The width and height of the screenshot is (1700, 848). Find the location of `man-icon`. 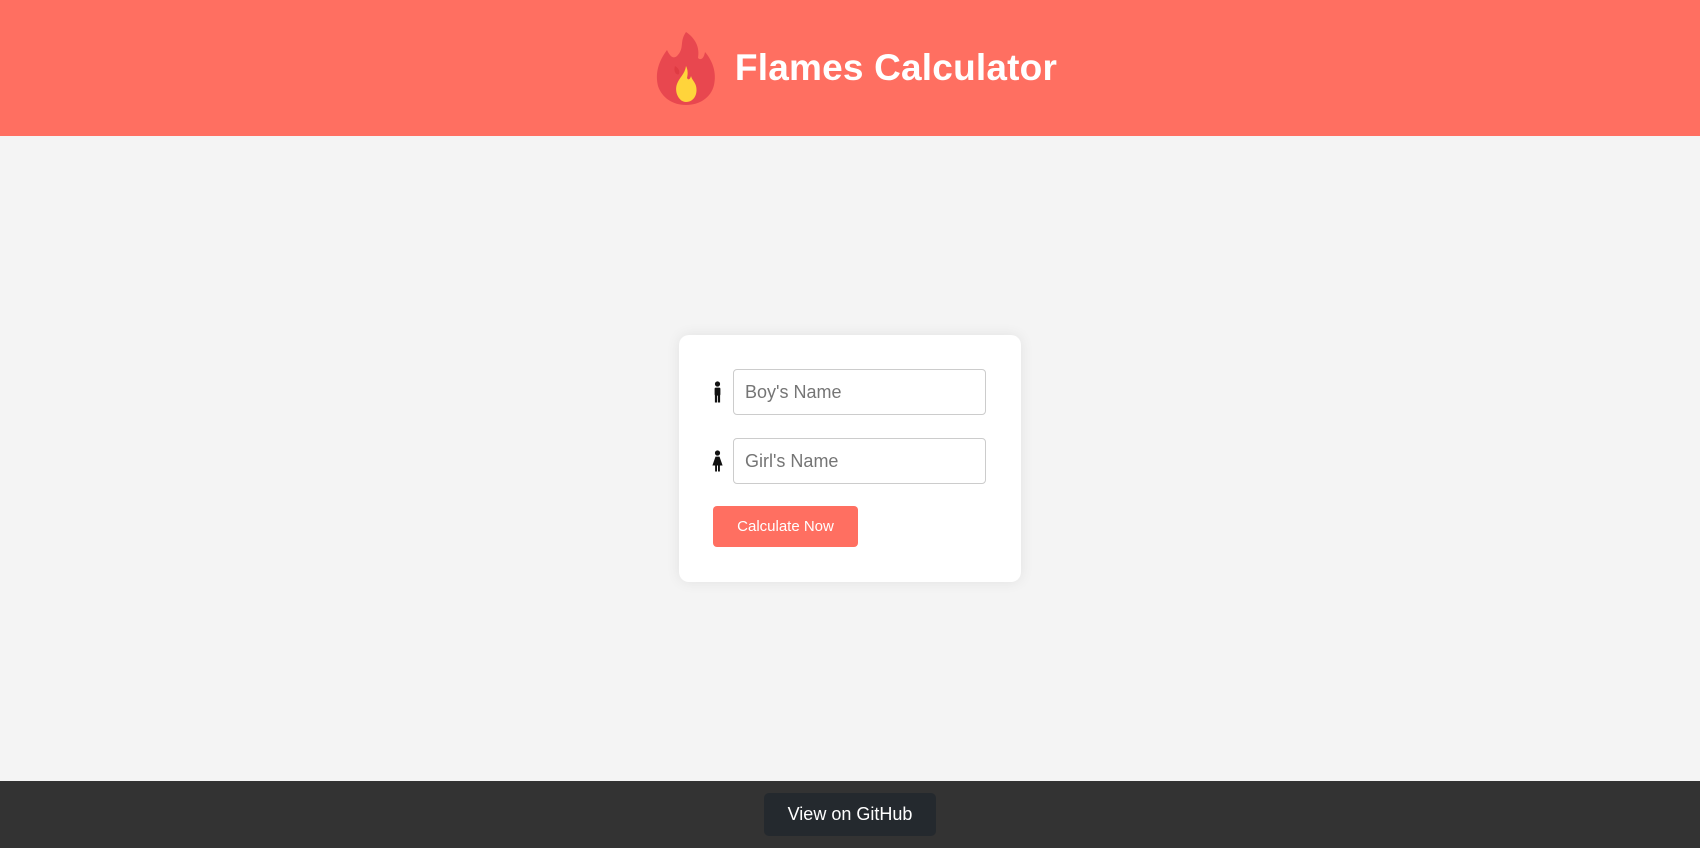

man-icon is located at coordinates (717, 392).